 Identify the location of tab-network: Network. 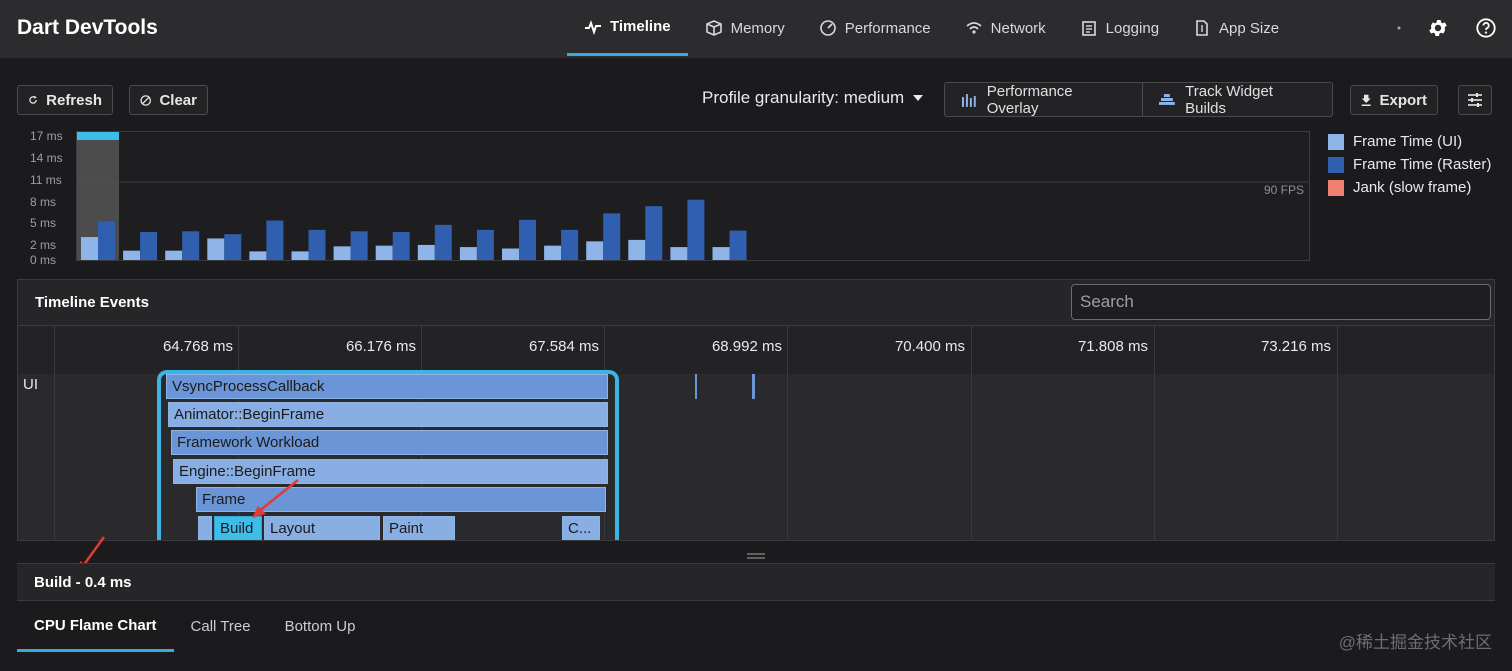
(1005, 28).